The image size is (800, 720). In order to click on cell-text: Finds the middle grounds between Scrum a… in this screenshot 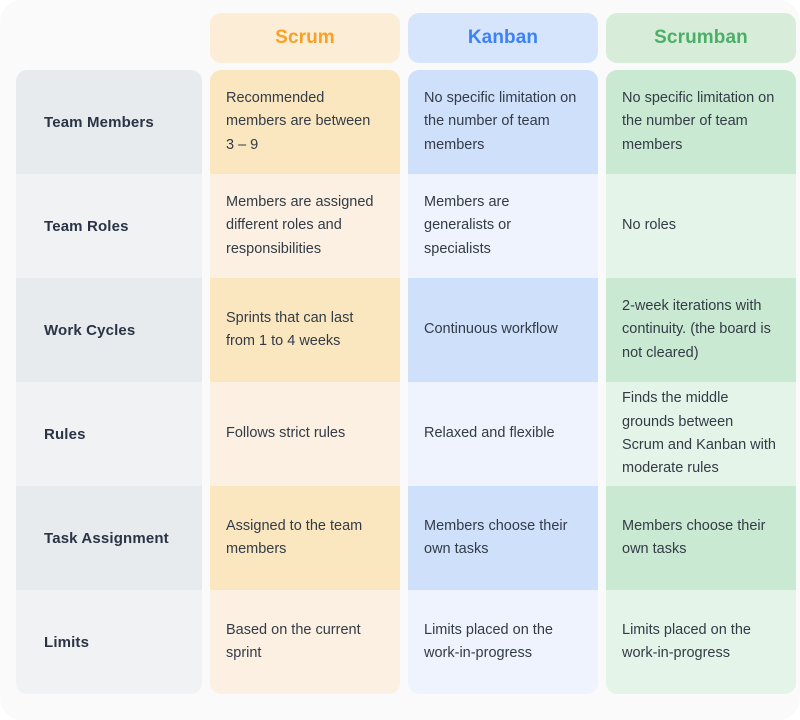, I will do `click(699, 433)`.